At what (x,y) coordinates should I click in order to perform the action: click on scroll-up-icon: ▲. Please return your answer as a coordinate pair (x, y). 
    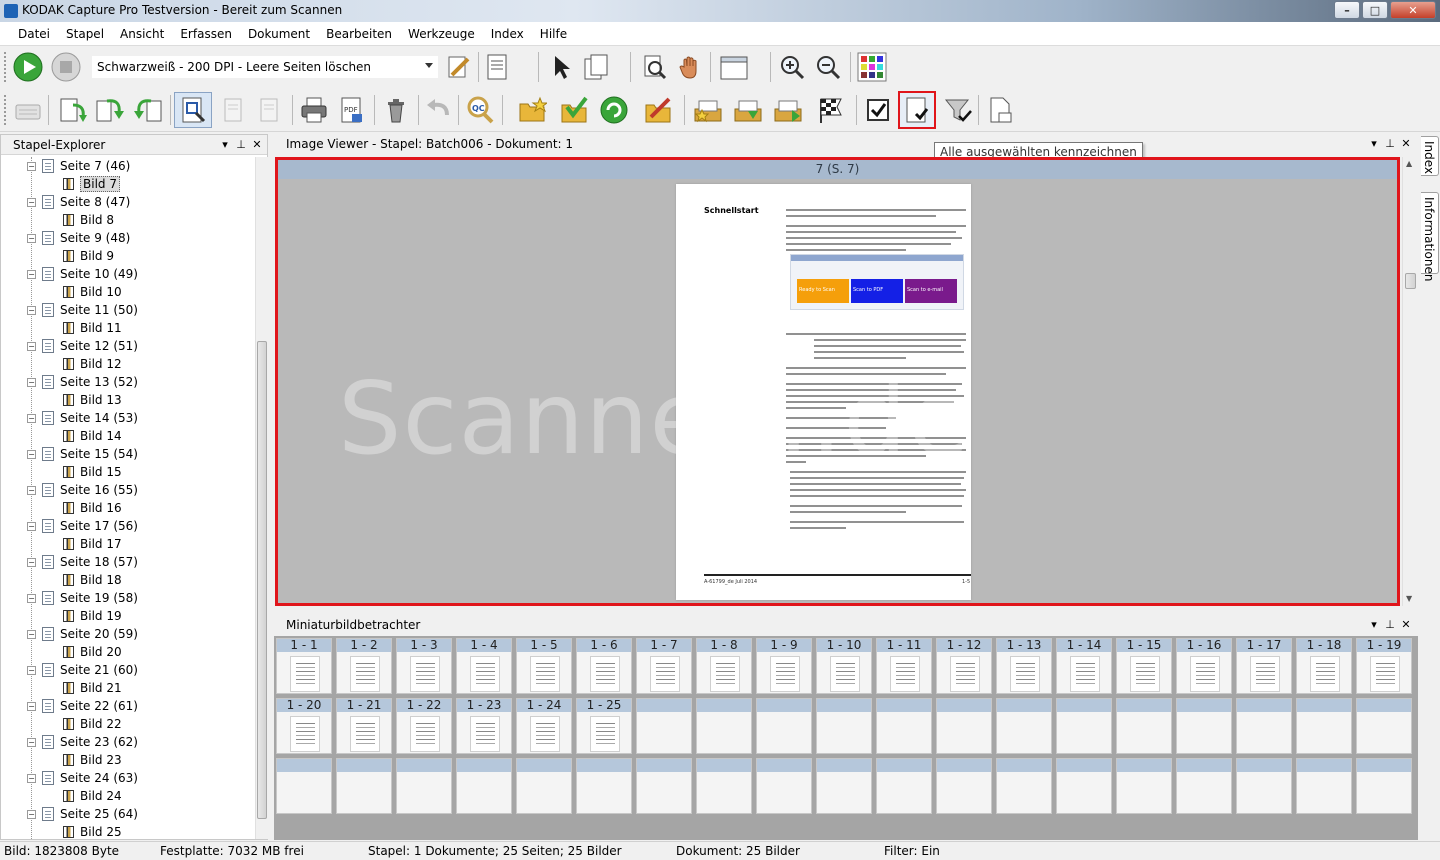
    Looking at the image, I should click on (1409, 163).